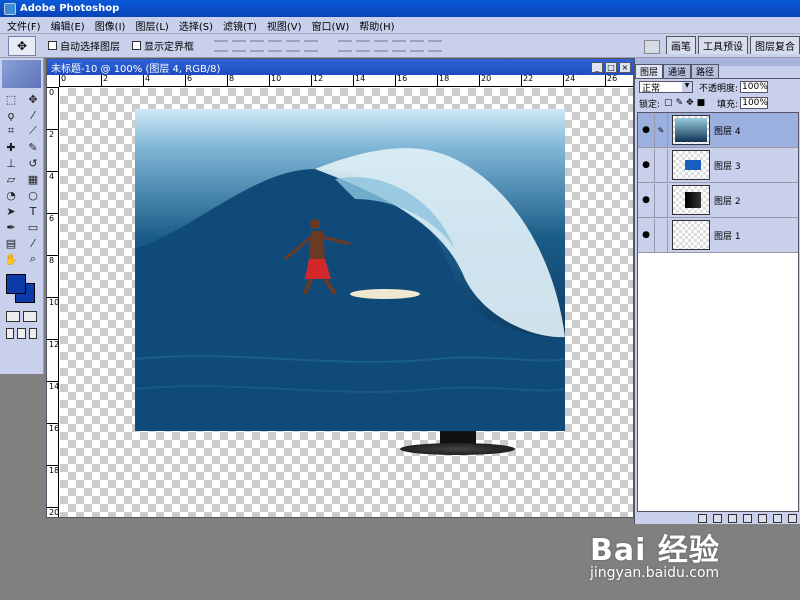 The height and width of the screenshot is (600, 800). I want to click on distribute-top-icon, so click(345, 45).